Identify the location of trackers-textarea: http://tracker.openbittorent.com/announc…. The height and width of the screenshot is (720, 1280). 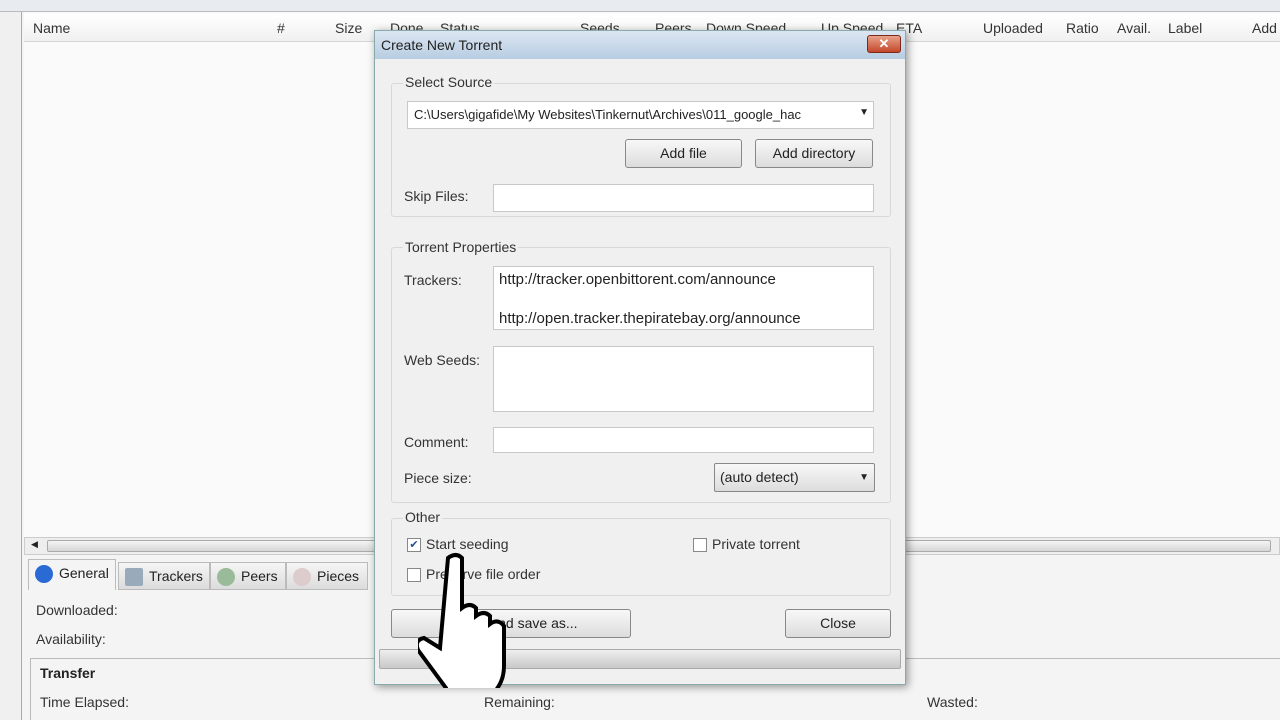
(683, 298).